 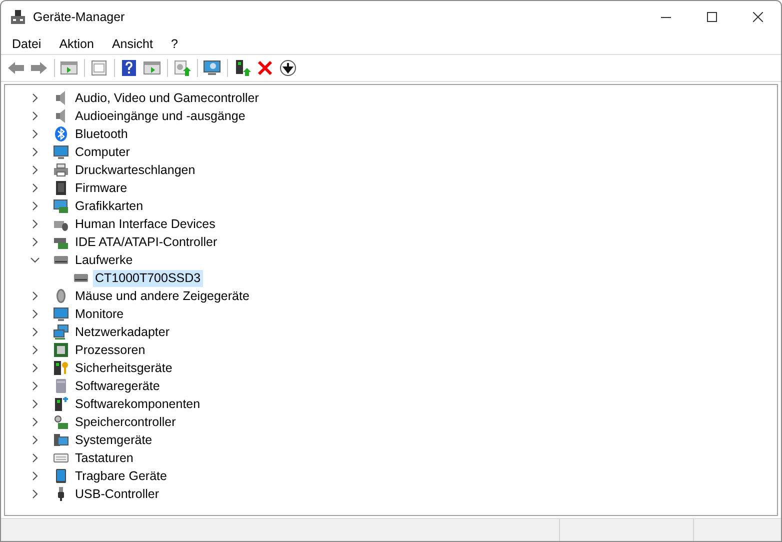 I want to click on tree-item: CT1000T700SSD3, so click(x=148, y=278).